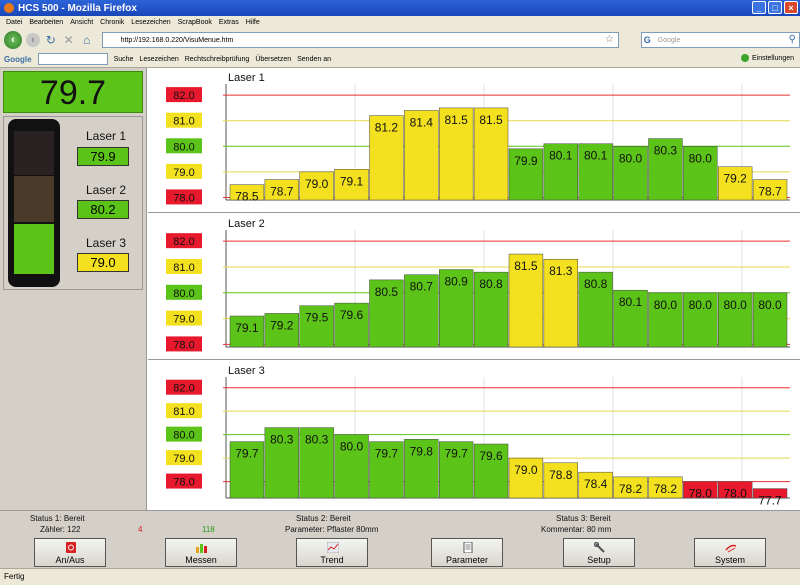 This screenshot has width=800, height=585. What do you see at coordinates (246, 78) in the screenshot?
I see `chart-title: Laser 1` at bounding box center [246, 78].